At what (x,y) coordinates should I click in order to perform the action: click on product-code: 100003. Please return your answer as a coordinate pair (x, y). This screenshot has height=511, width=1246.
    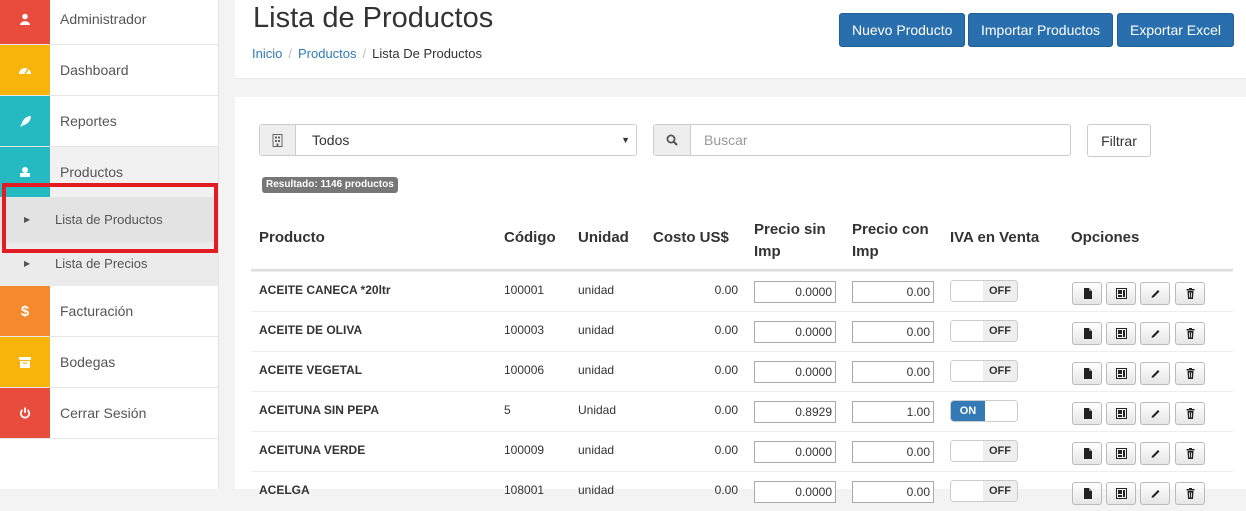
    Looking at the image, I should click on (524, 330).